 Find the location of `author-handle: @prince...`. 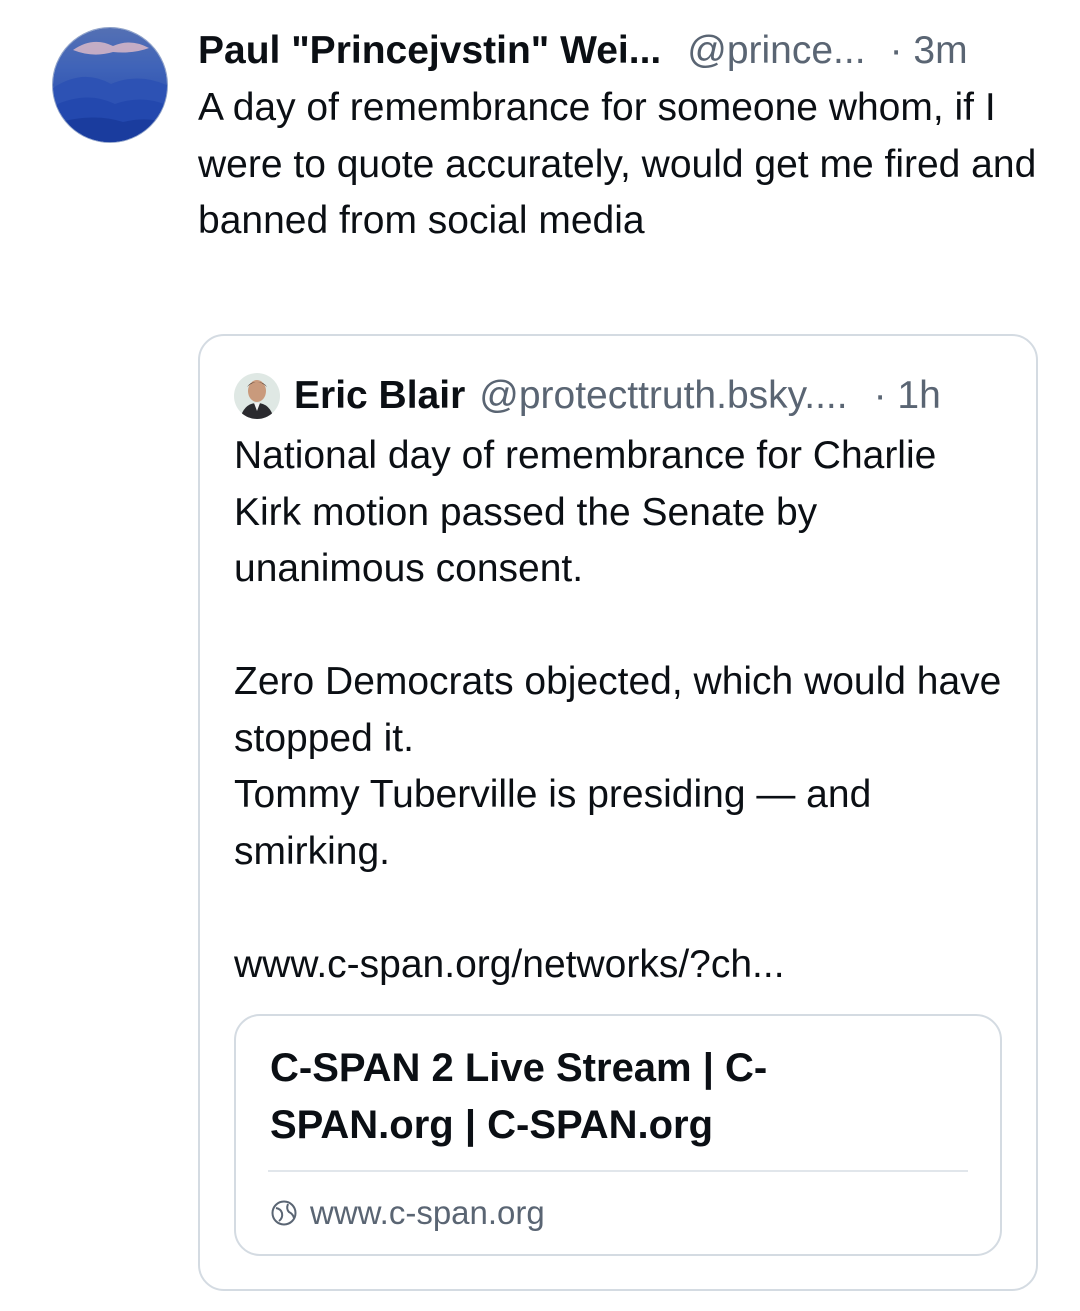

author-handle: @prince... is located at coordinates (776, 51).